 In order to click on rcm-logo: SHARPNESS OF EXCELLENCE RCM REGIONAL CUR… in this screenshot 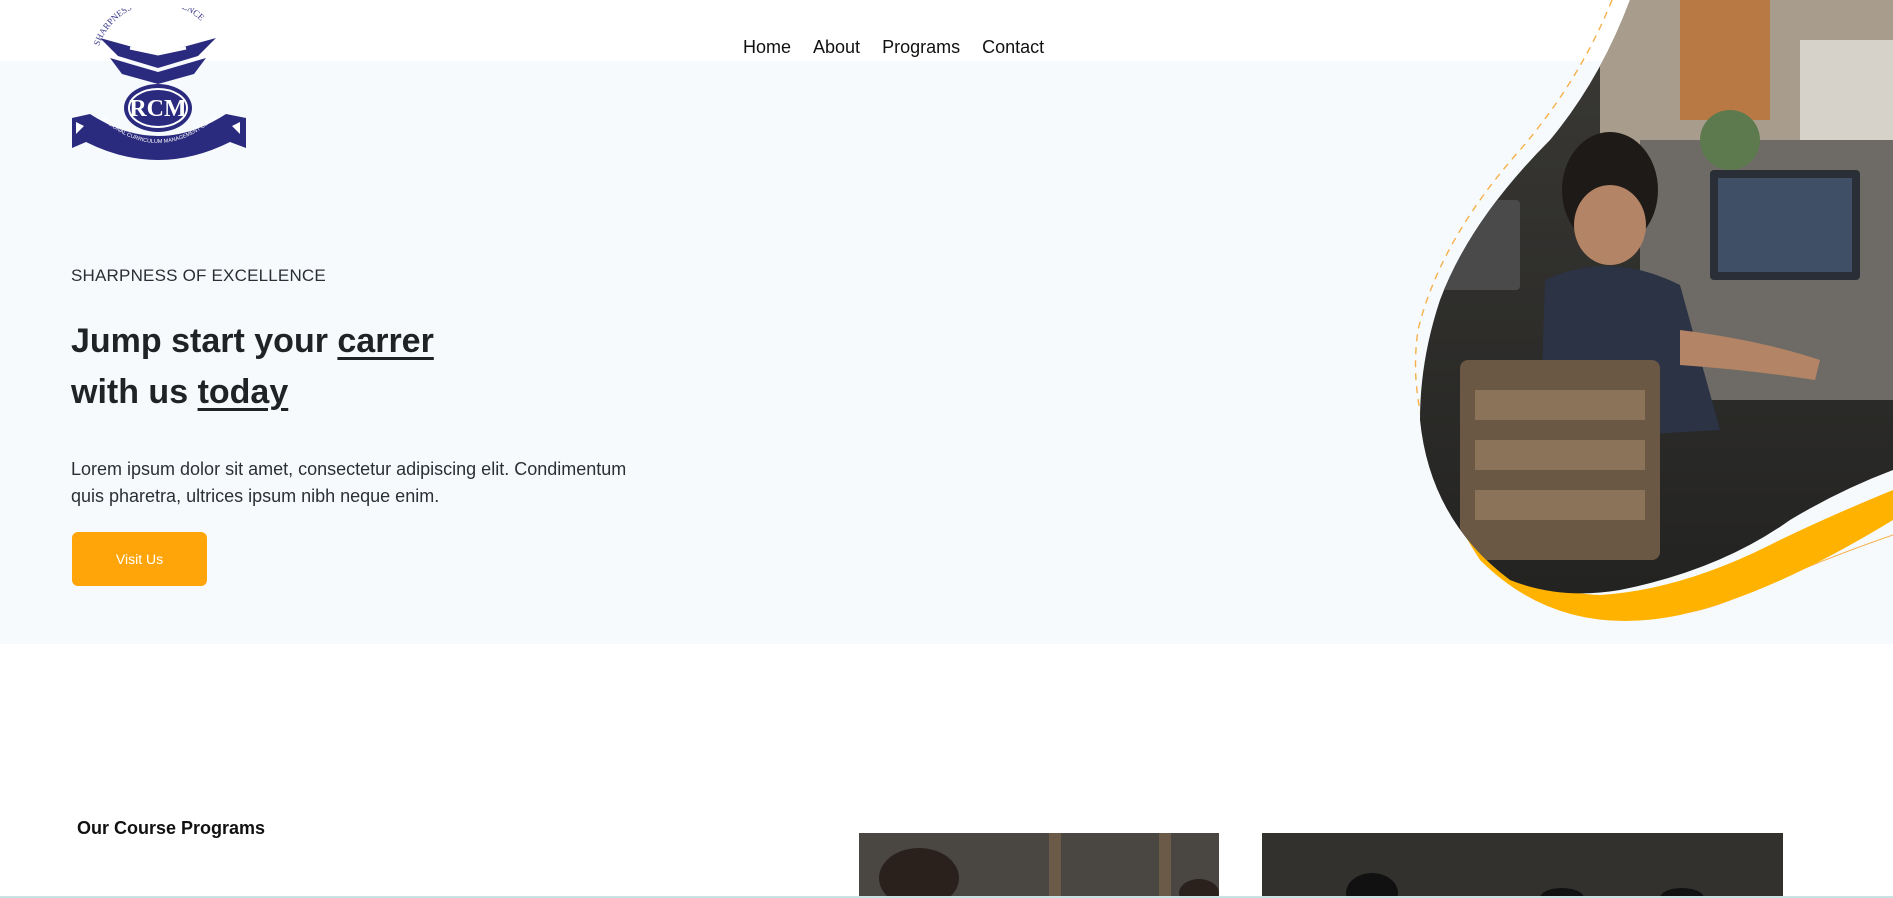, I will do `click(158, 84)`.